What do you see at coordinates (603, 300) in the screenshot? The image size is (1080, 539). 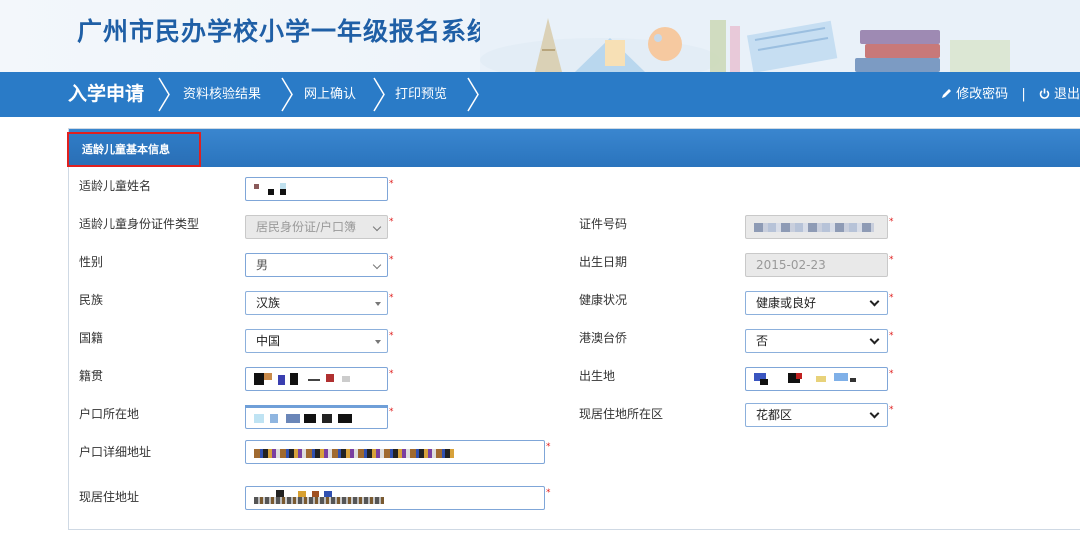 I see `health-label: 健康状况` at bounding box center [603, 300].